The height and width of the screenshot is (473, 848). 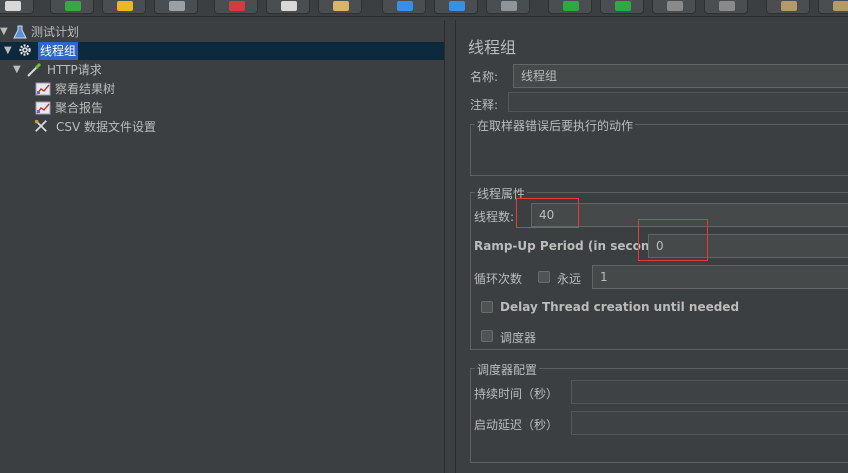 What do you see at coordinates (709, 392) in the screenshot?
I see `duration-input` at bounding box center [709, 392].